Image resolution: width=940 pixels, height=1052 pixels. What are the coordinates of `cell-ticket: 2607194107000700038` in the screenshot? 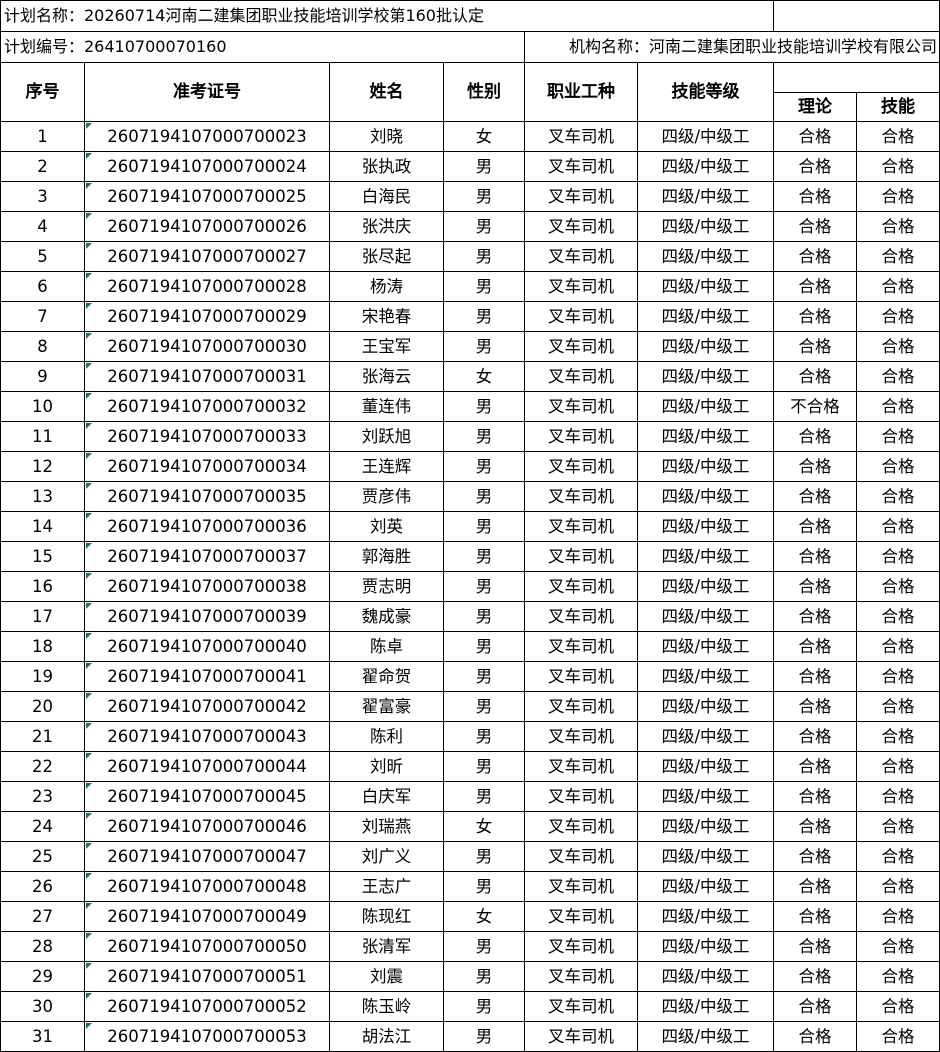 It's located at (207, 586).